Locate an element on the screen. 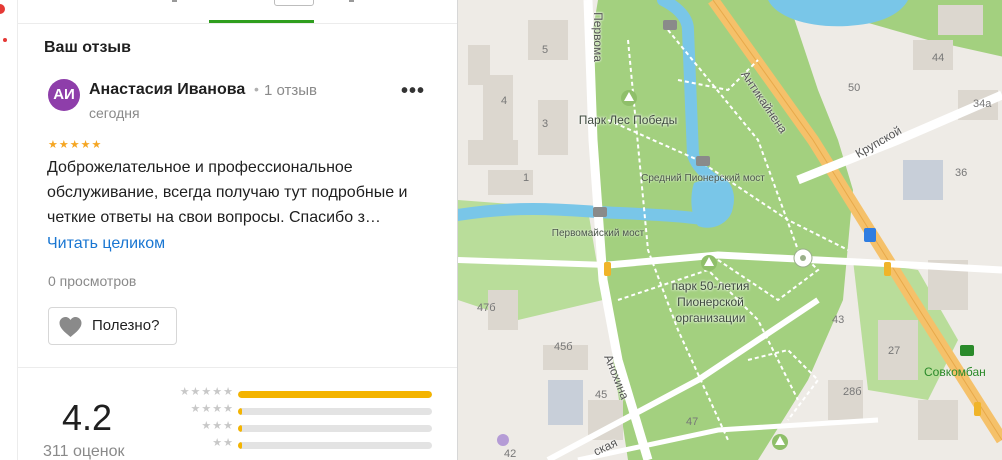 This screenshot has width=1002, height=460. read-more-link: Читать целиком is located at coordinates (106, 244).